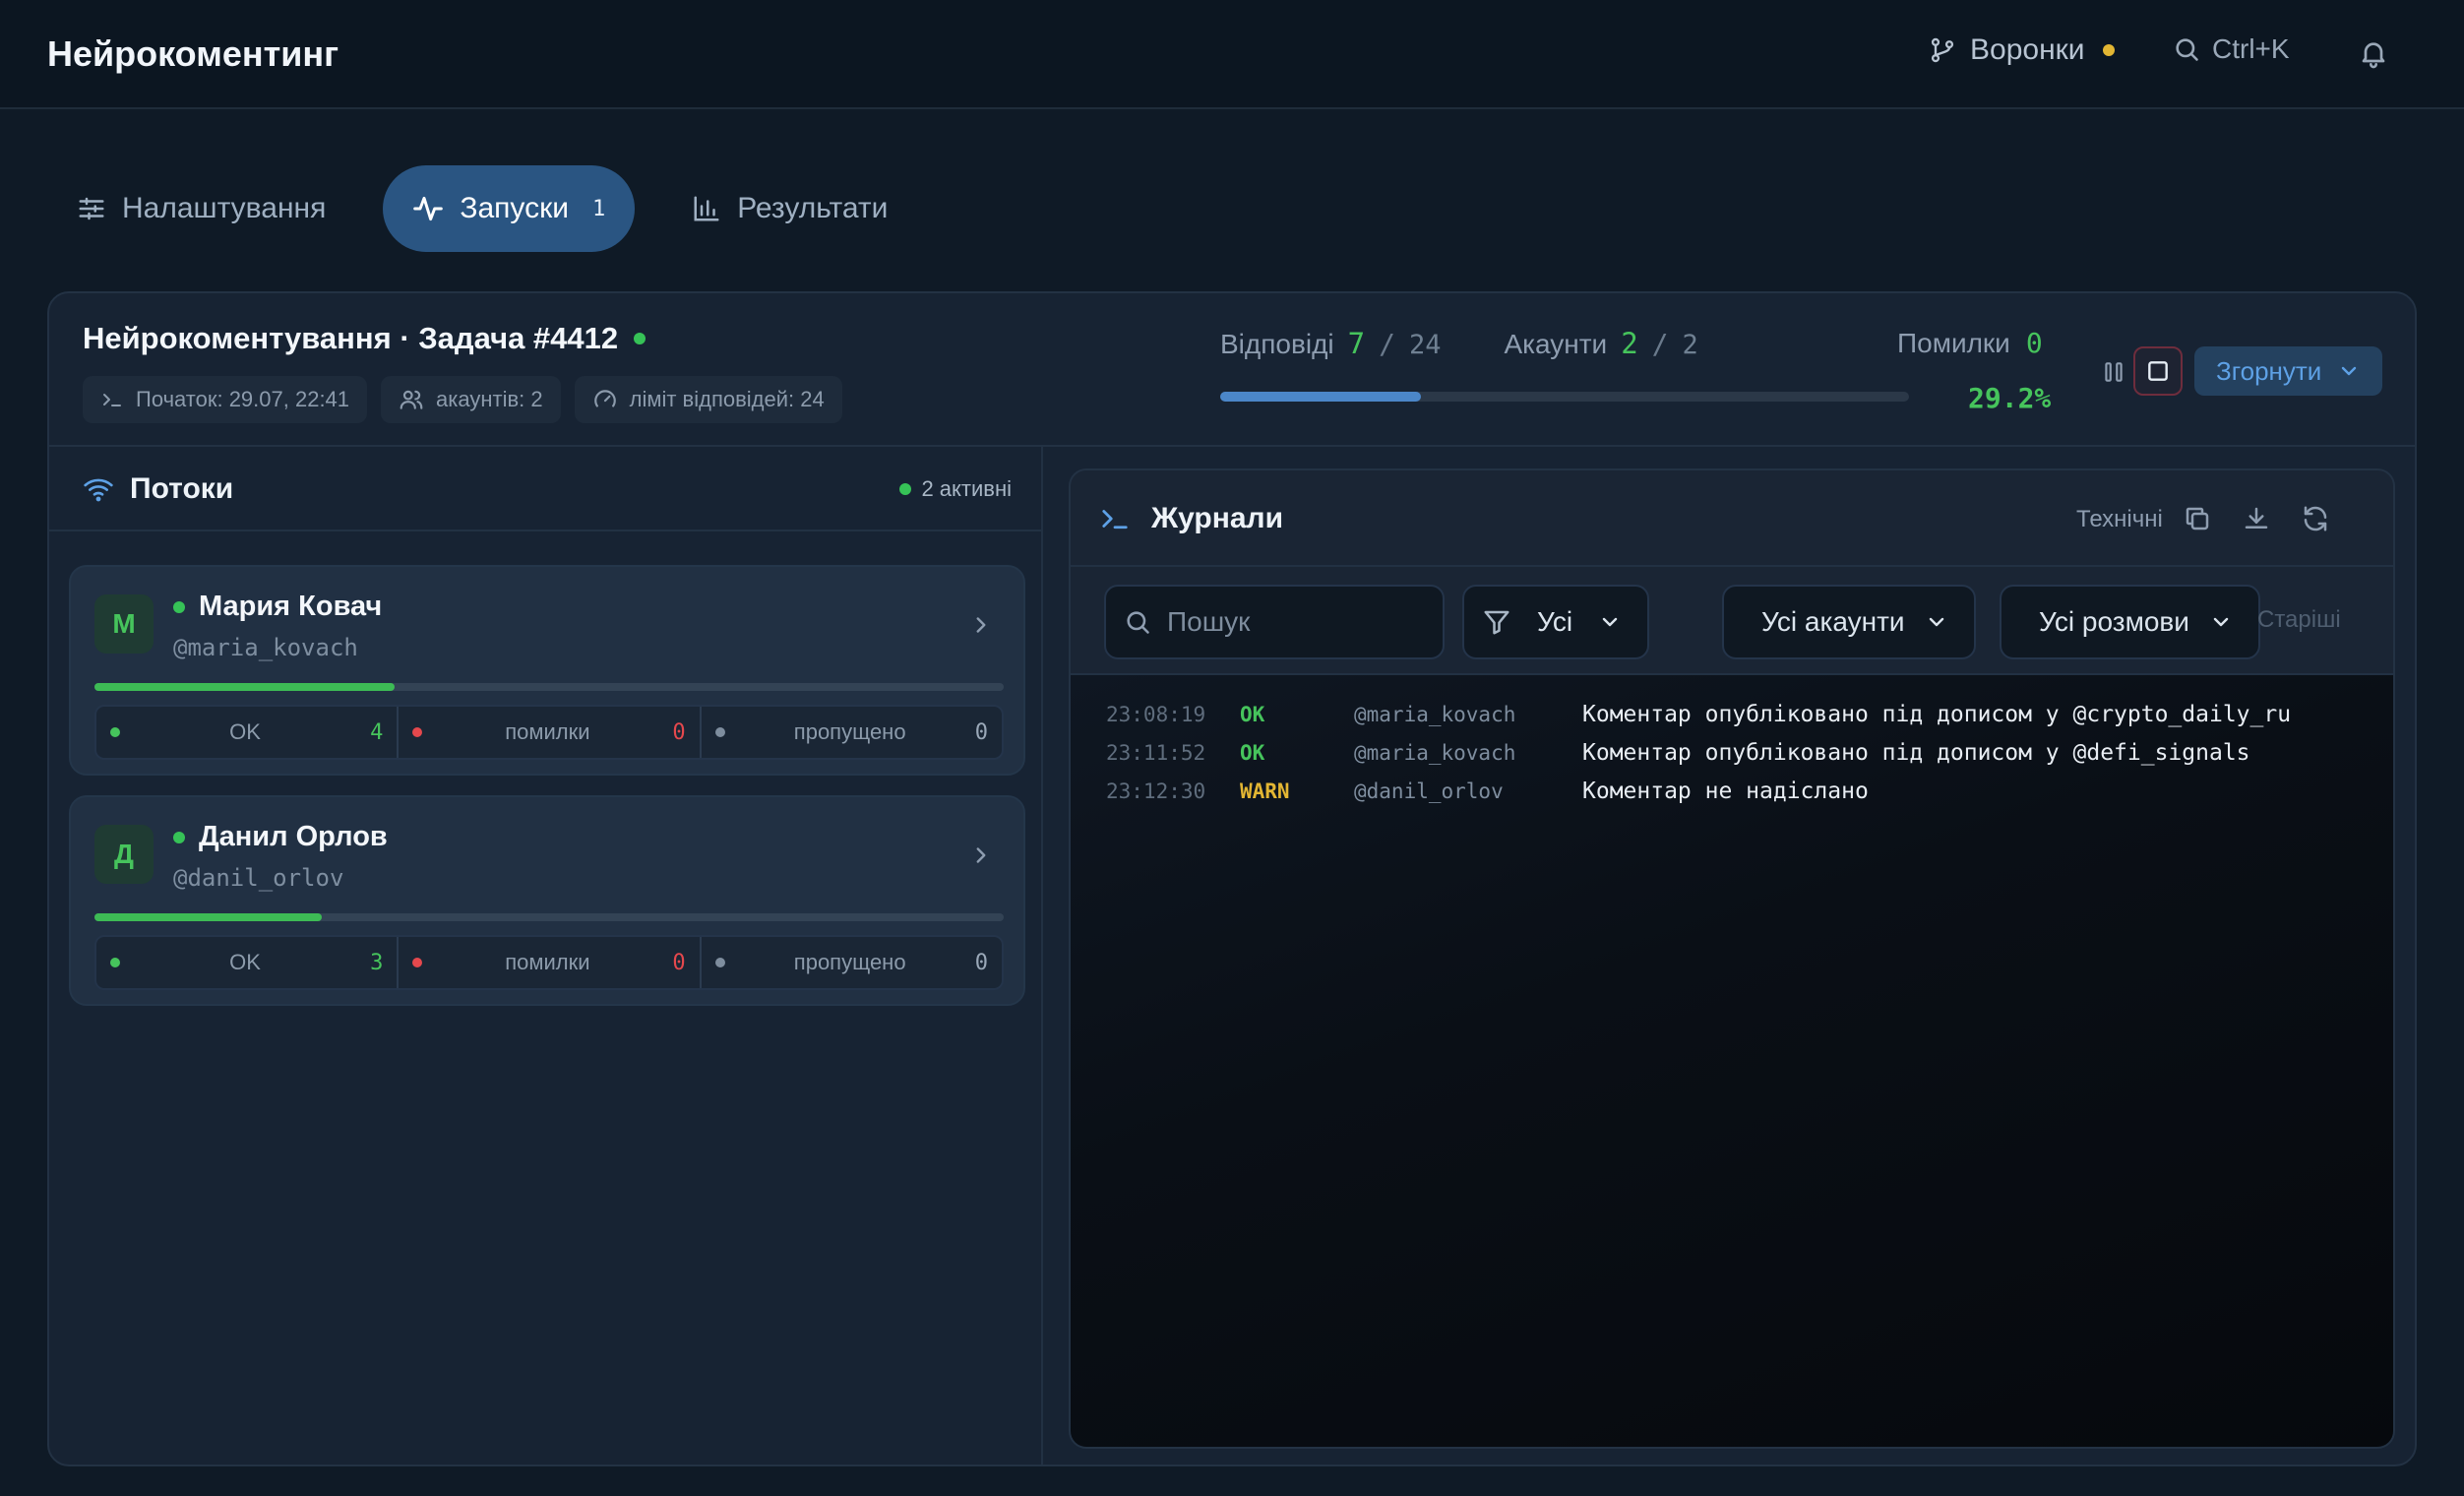 This screenshot has height=1496, width=2464. I want to click on logs-search-input, so click(1295, 622).